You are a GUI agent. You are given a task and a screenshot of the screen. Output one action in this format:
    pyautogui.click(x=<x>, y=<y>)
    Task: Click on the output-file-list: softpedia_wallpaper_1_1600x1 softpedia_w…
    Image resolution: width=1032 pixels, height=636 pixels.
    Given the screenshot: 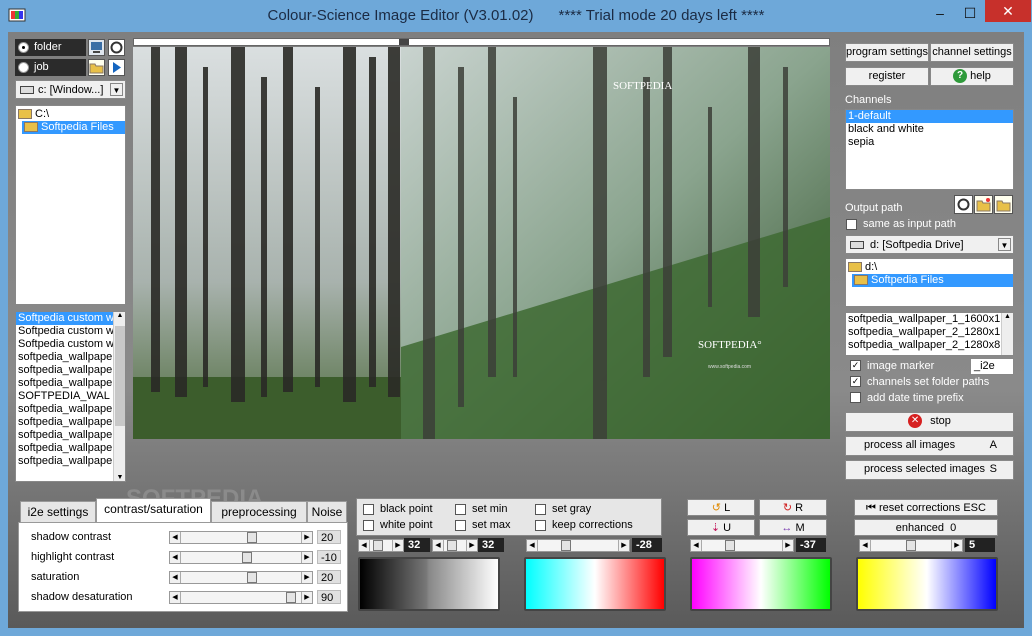 What is the action you would take?
    pyautogui.click(x=929, y=334)
    